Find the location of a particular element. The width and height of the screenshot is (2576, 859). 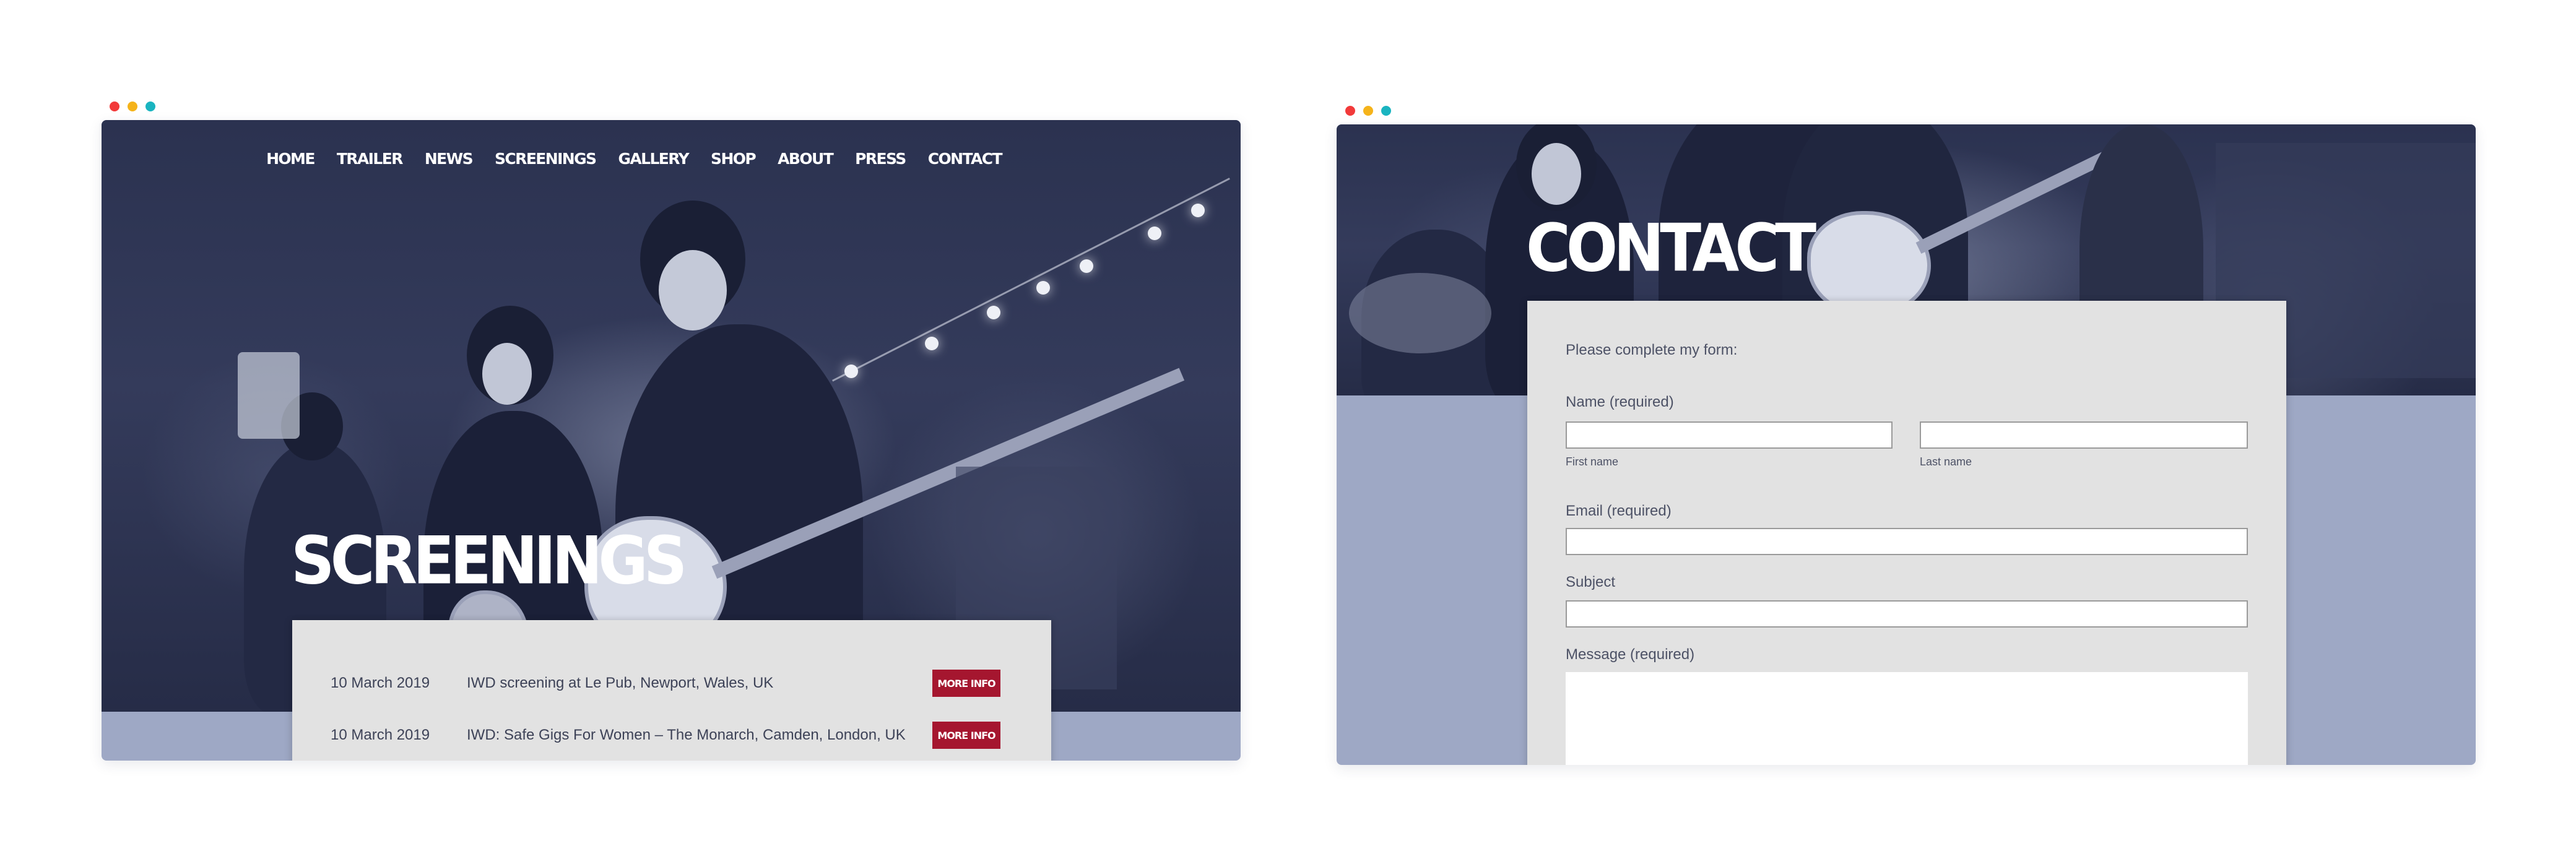

first-name-sublabel: First name is located at coordinates (1592, 461).